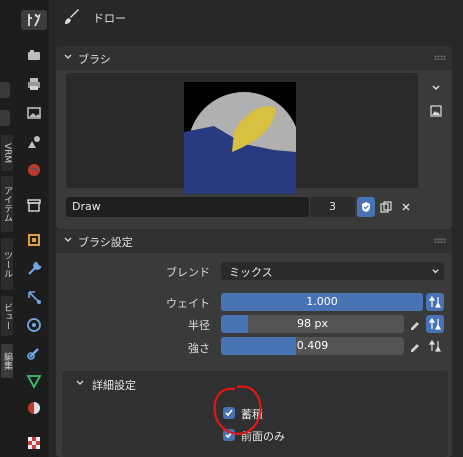 The height and width of the screenshot is (457, 463). Describe the element at coordinates (254, 58) in the screenshot. I see `brush-panel-header: ブラシ` at that location.